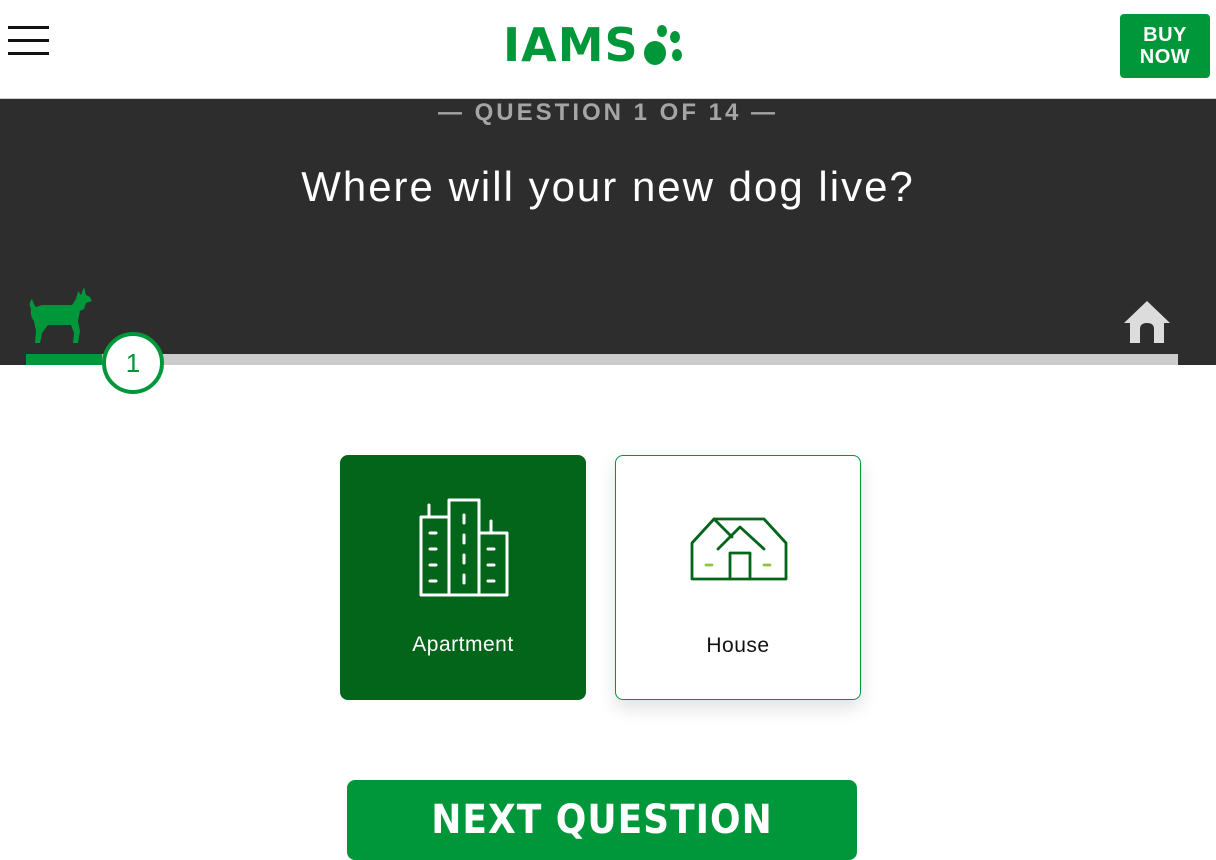 The width and height of the screenshot is (1216, 860). Describe the element at coordinates (1147, 322) in the screenshot. I see `home-icon` at that location.